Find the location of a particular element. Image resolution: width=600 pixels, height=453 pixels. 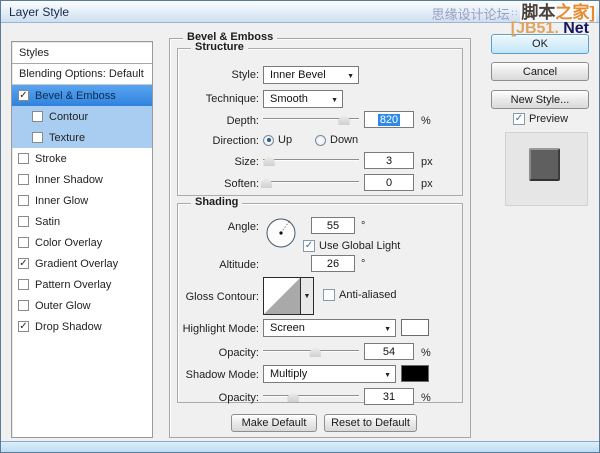

shadow-opacity-label: Opacity: is located at coordinates (238, 398).